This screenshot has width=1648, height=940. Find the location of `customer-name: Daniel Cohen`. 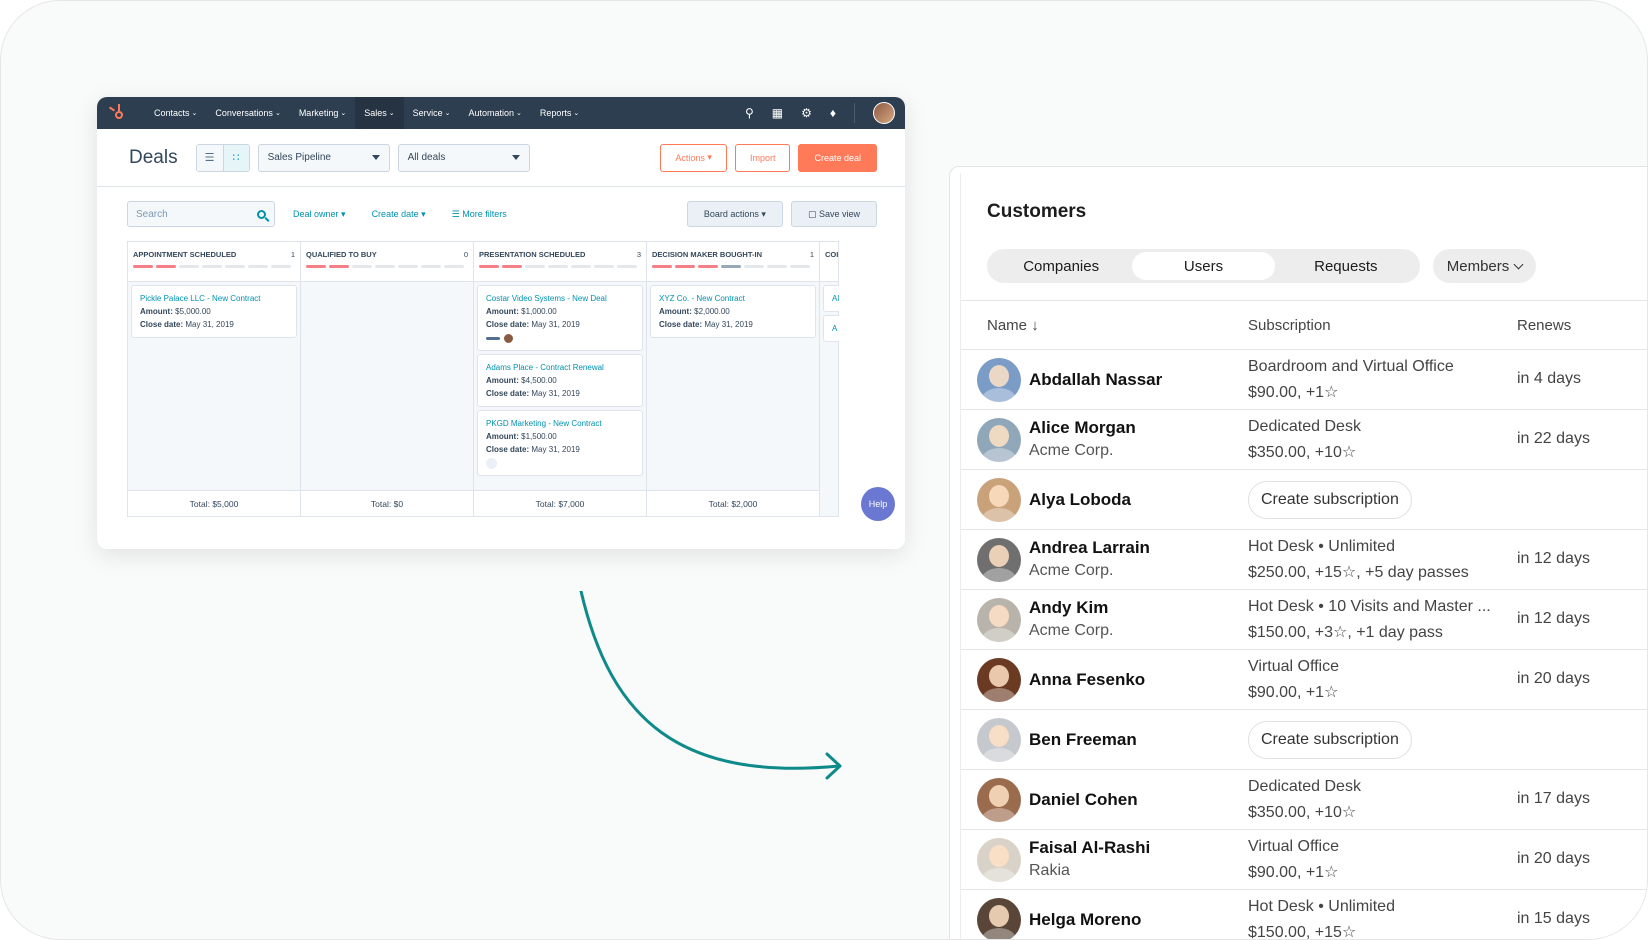

customer-name: Daniel Cohen is located at coordinates (1083, 800).